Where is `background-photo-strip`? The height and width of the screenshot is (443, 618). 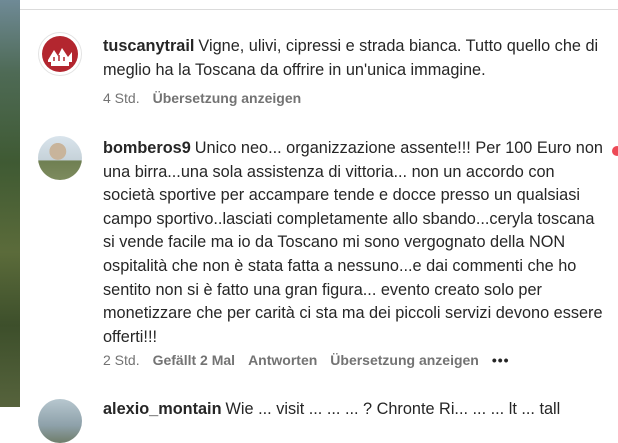 background-photo-strip is located at coordinates (10, 203).